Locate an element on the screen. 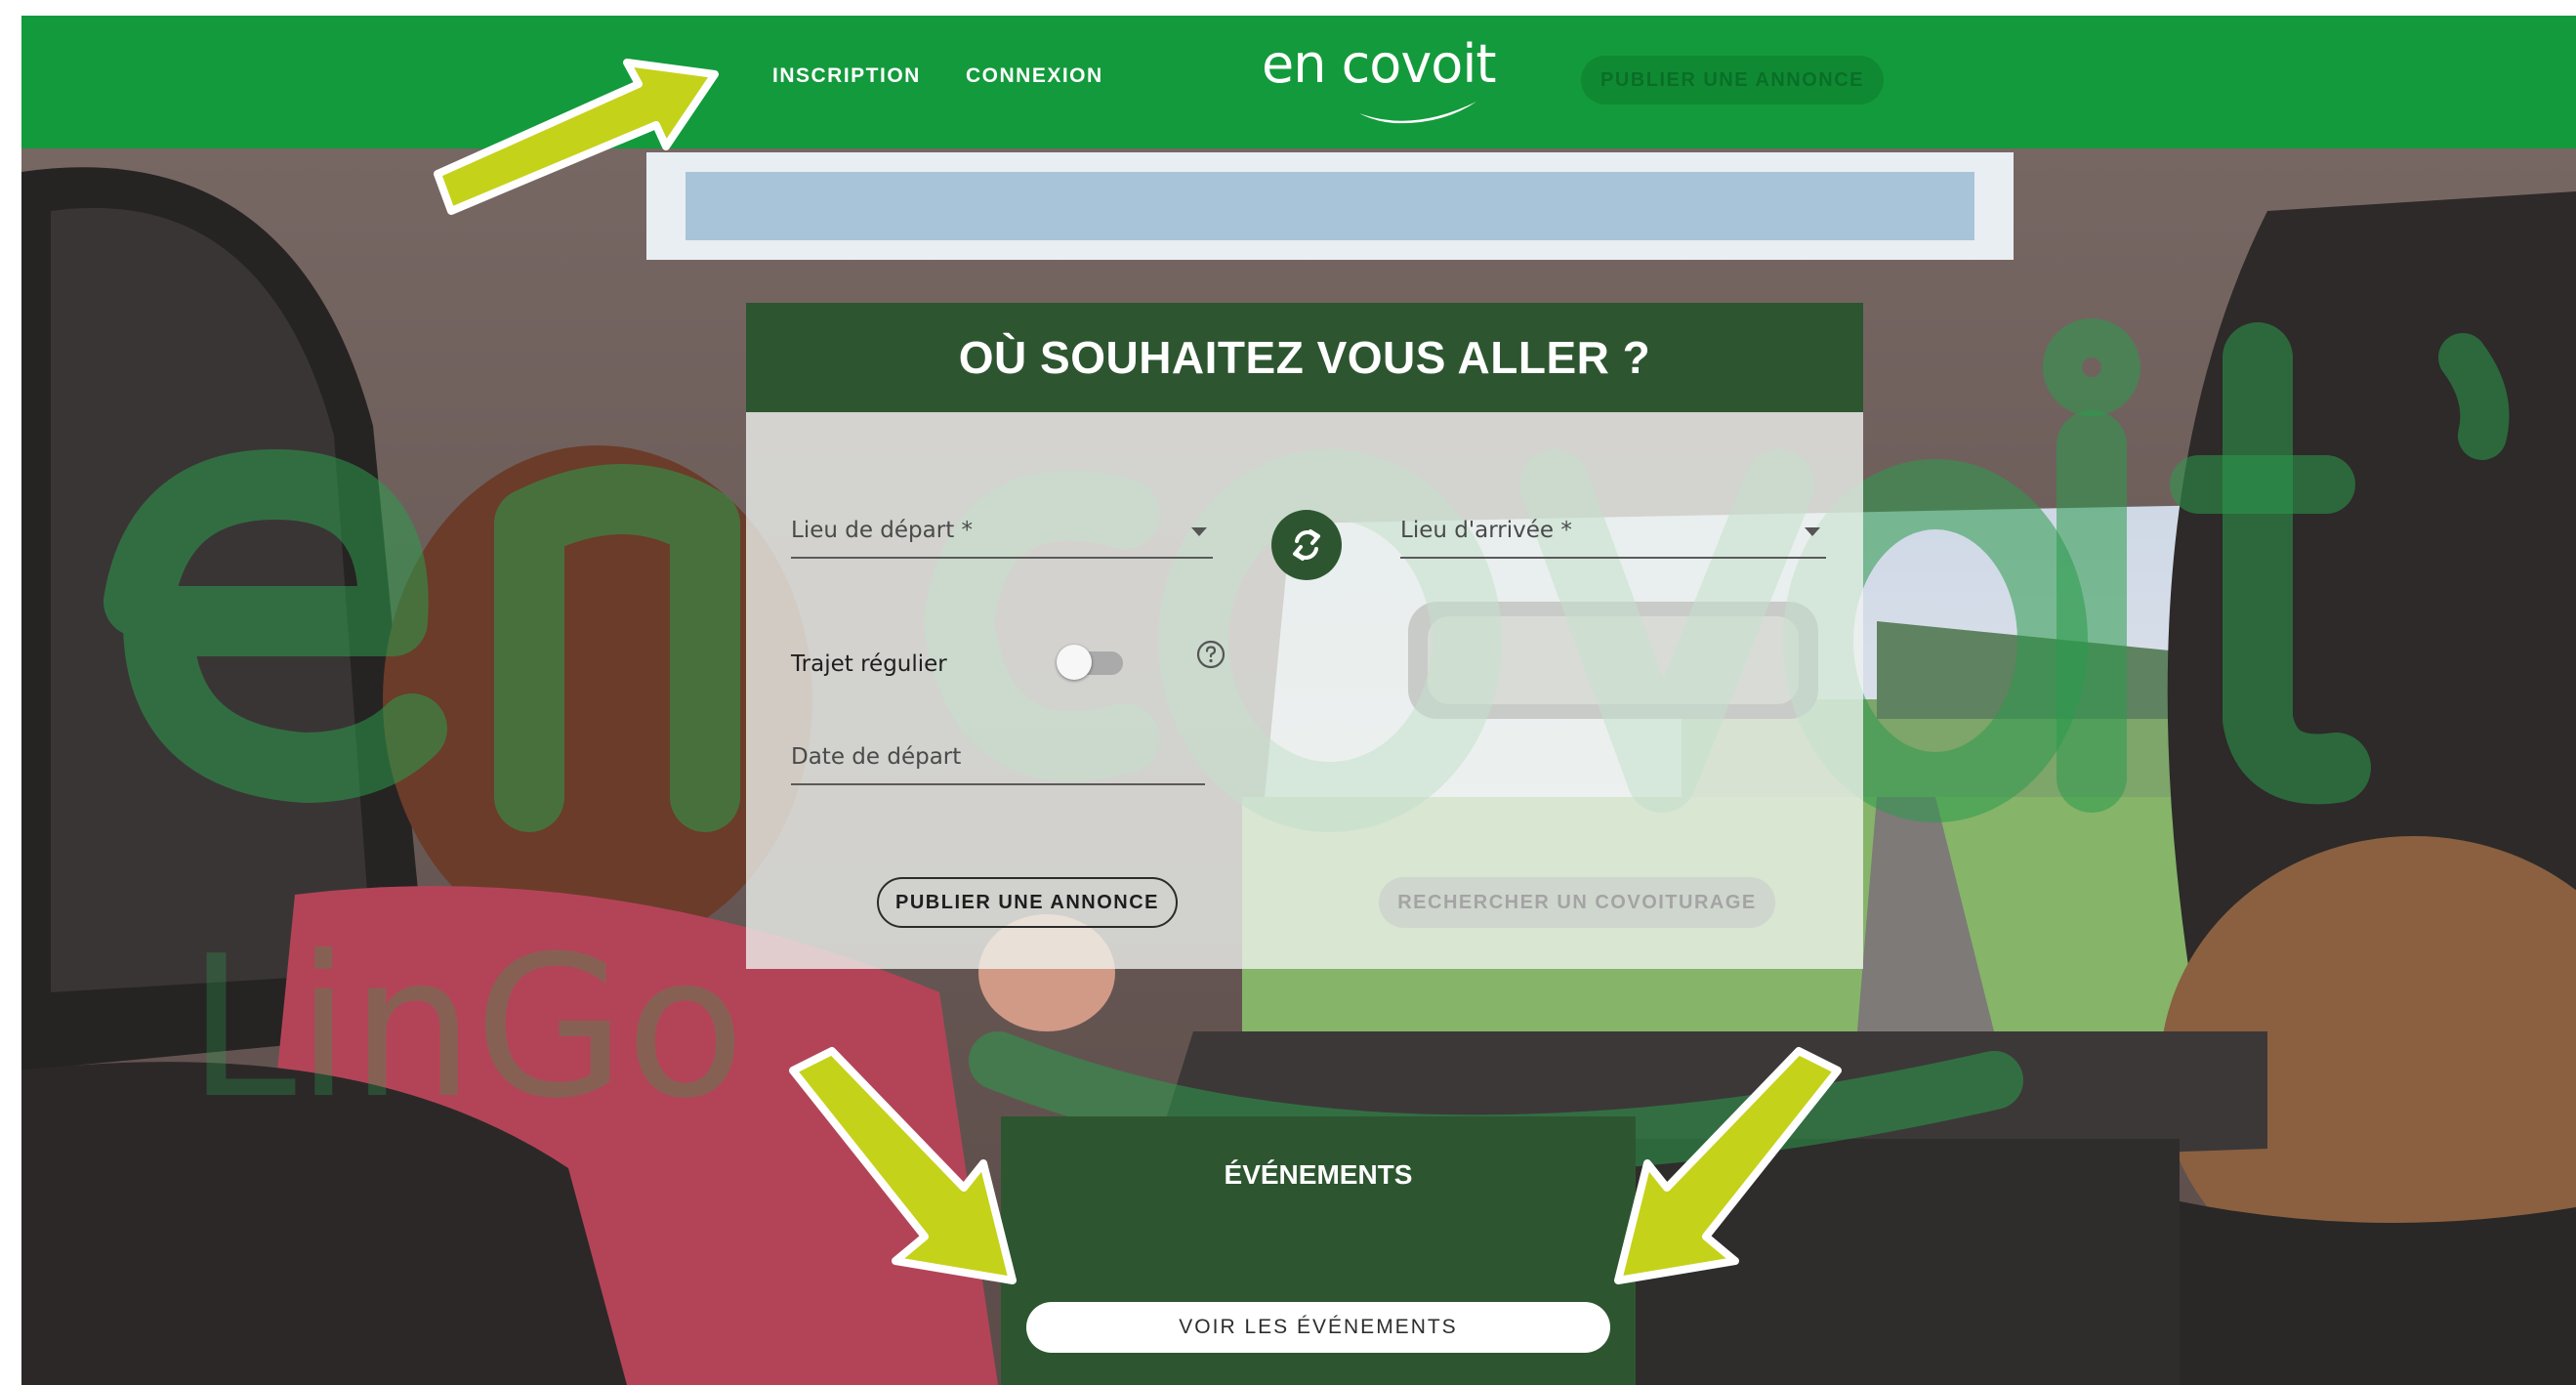 This screenshot has width=2576, height=1385. search-title: OÙ SOUHAITEZ VOUS ALLER ? is located at coordinates (1305, 357).